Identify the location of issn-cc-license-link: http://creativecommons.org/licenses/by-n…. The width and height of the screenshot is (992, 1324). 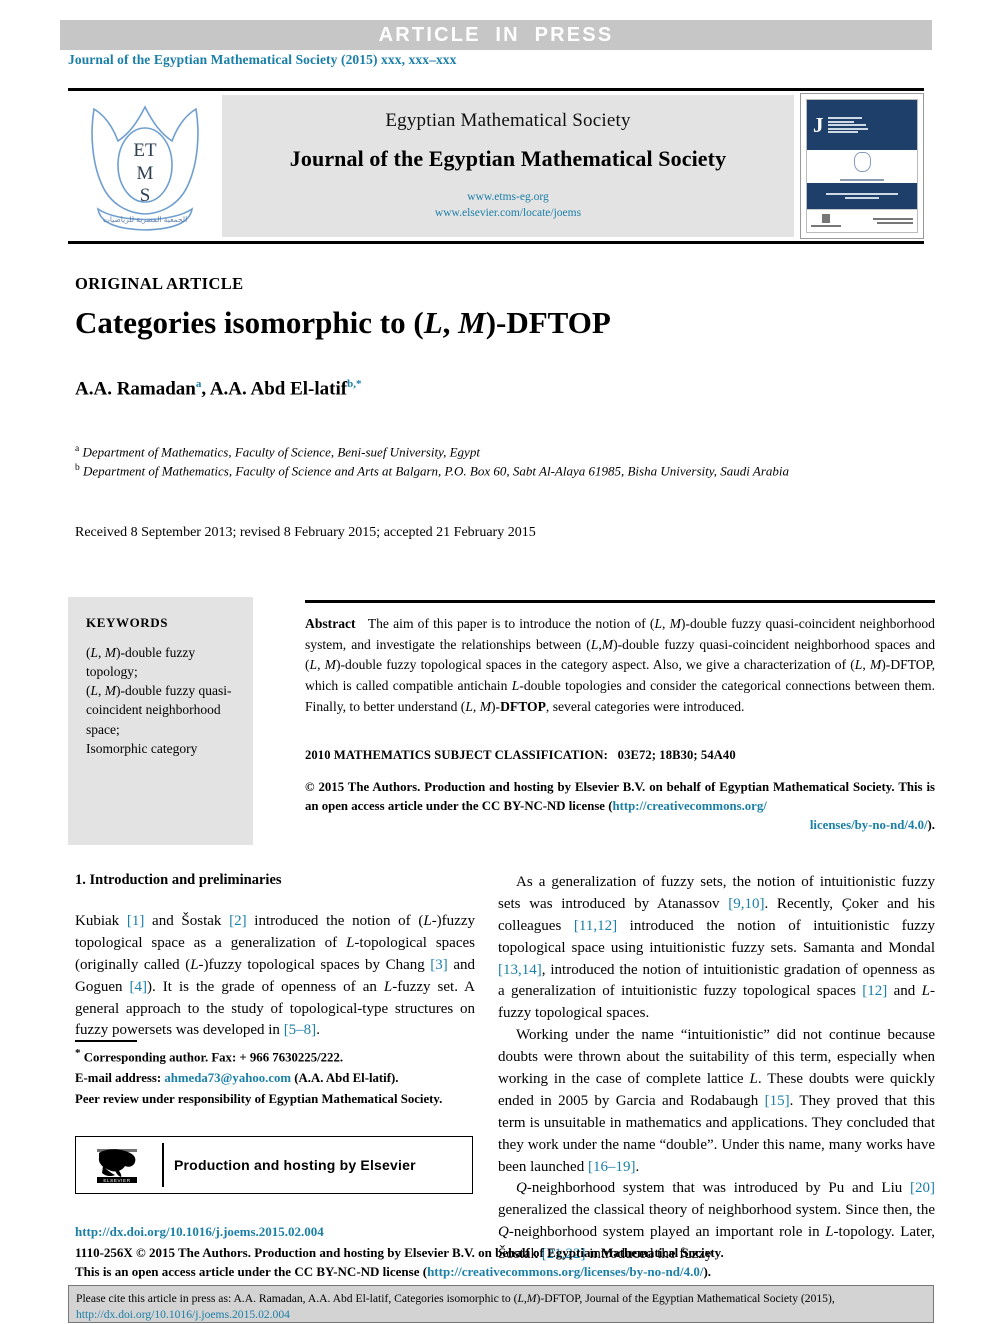
(565, 1271).